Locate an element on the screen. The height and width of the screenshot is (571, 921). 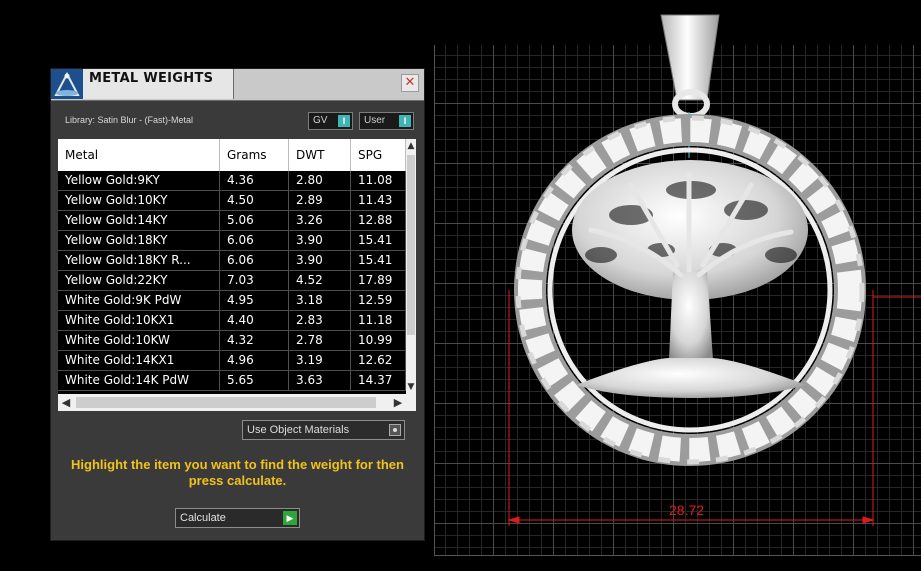
panel-title-tab: METAL WEIGHTS is located at coordinates (142, 84).